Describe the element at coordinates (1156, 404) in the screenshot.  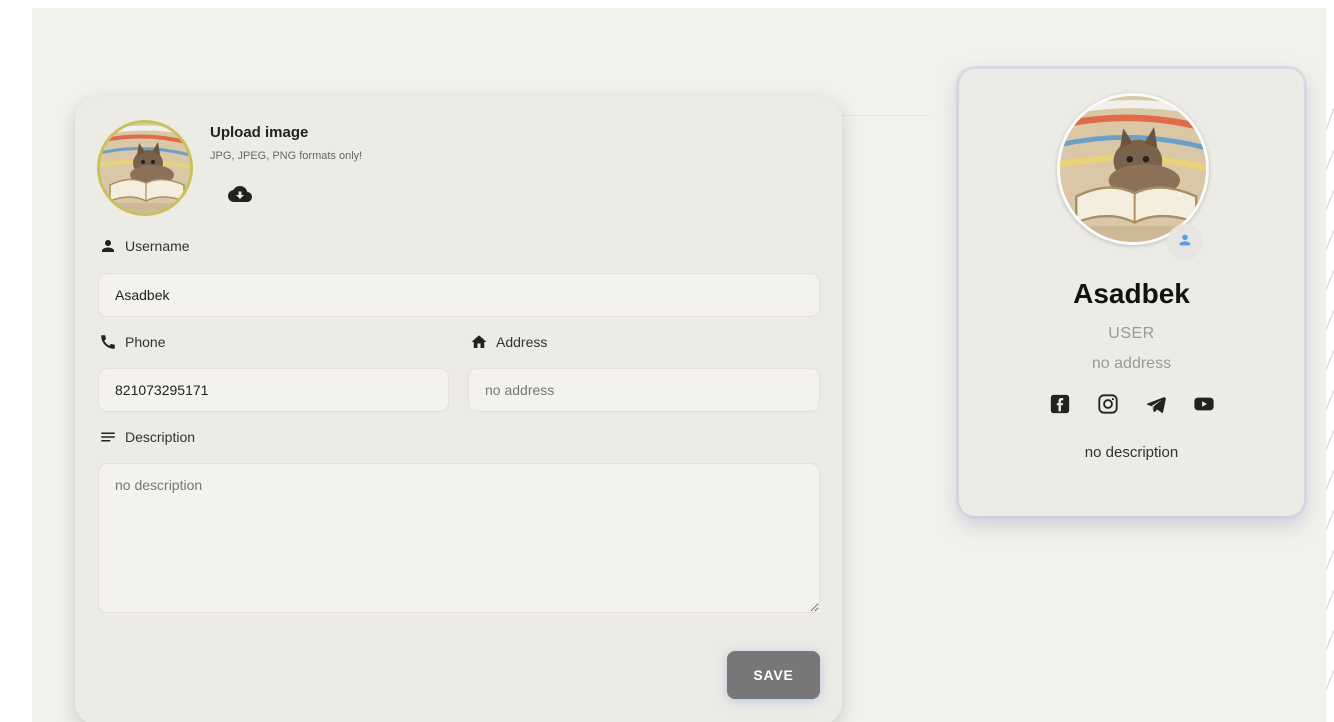
I see `telegram-icon` at that location.